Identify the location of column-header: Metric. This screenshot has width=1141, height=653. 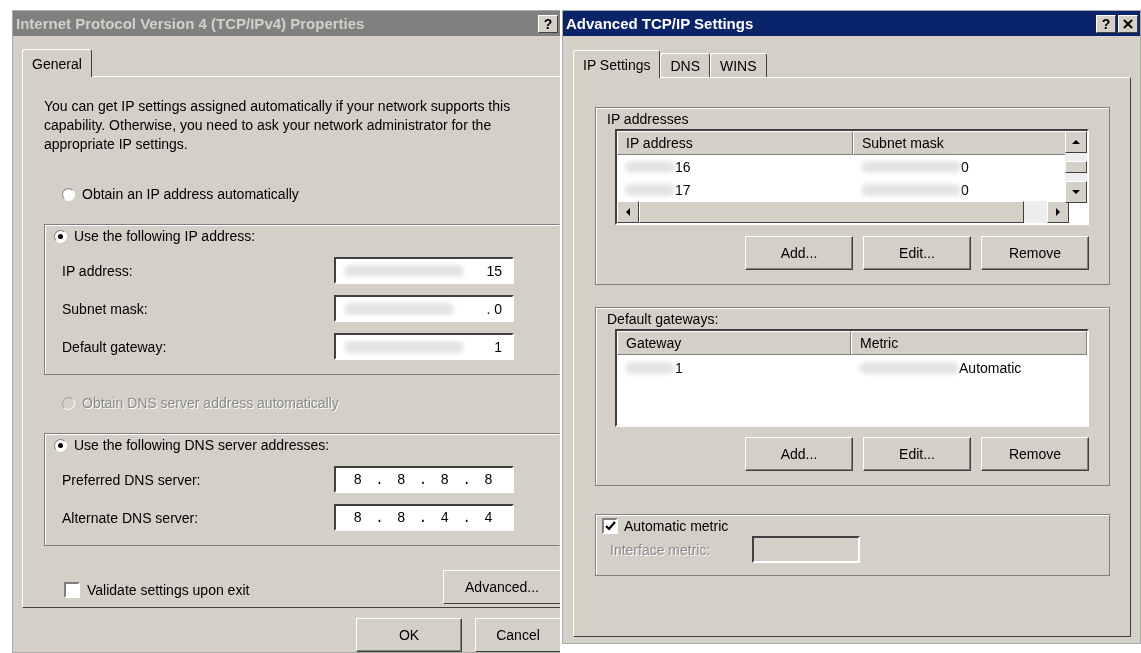
(969, 343).